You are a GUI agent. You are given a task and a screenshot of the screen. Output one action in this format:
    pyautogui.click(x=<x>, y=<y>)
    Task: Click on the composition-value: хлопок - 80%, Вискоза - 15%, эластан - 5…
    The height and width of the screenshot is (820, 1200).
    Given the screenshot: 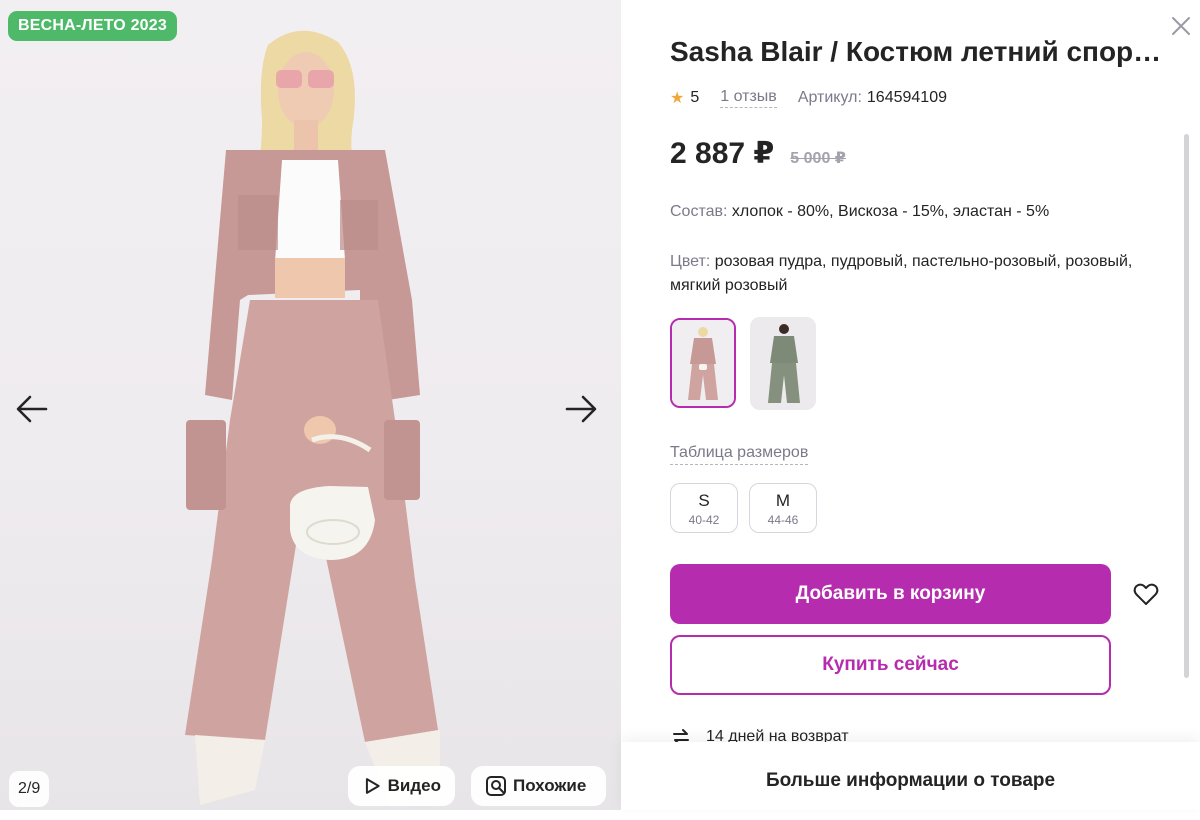 What is the action you would take?
    pyautogui.click(x=890, y=211)
    